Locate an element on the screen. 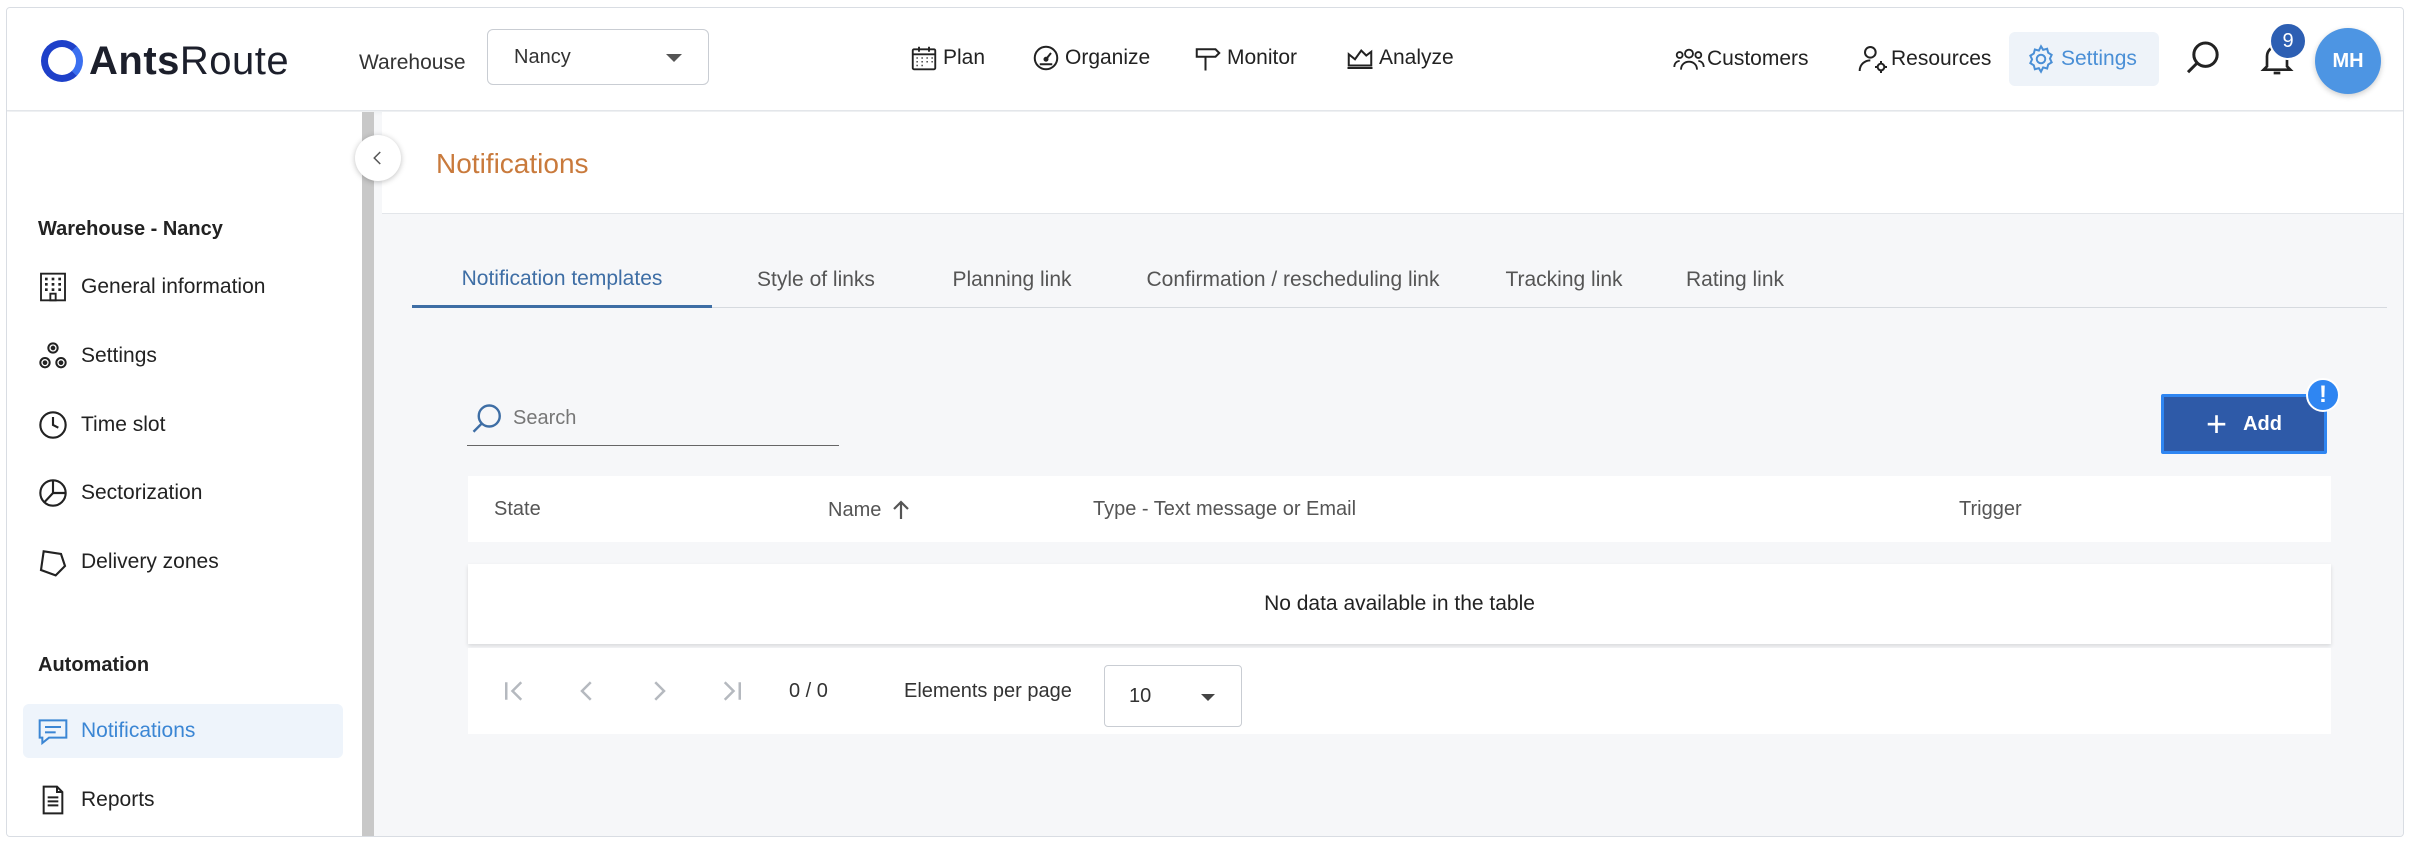 Image resolution: width=2410 pixels, height=843 pixels. sidebar-item-label: Settings is located at coordinates (119, 355).